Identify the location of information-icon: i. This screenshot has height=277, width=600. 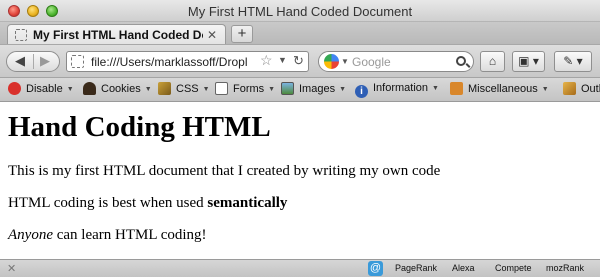
(361, 91).